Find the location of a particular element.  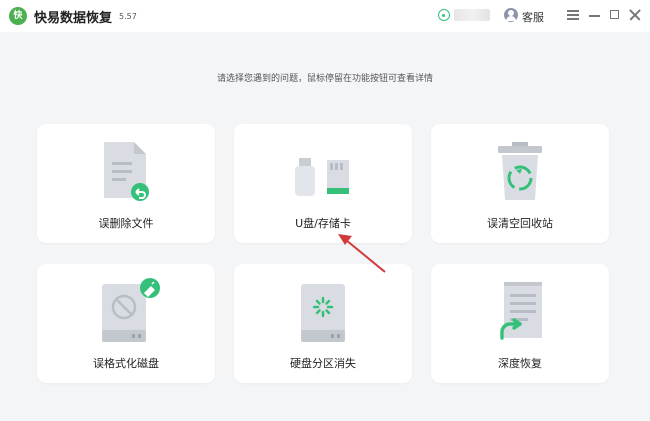

annotation-arrow-icon is located at coordinates (362, 253).